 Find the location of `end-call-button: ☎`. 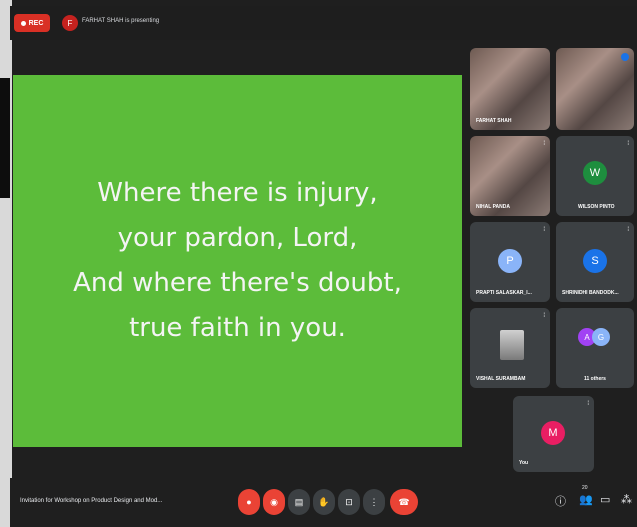

end-call-button: ☎ is located at coordinates (404, 502).